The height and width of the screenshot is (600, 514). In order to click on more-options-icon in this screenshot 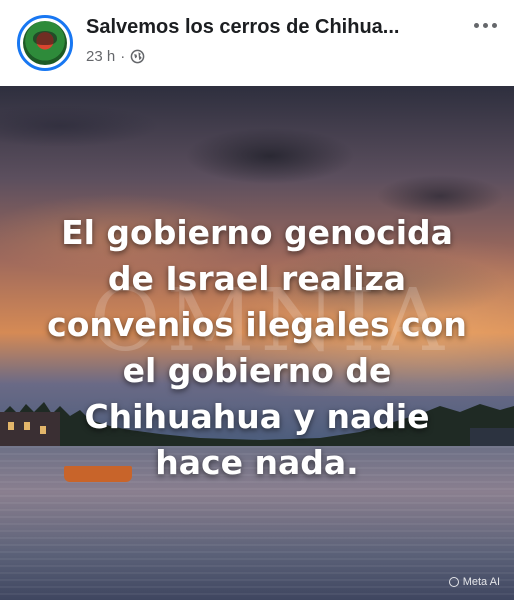, I will do `click(485, 25)`.